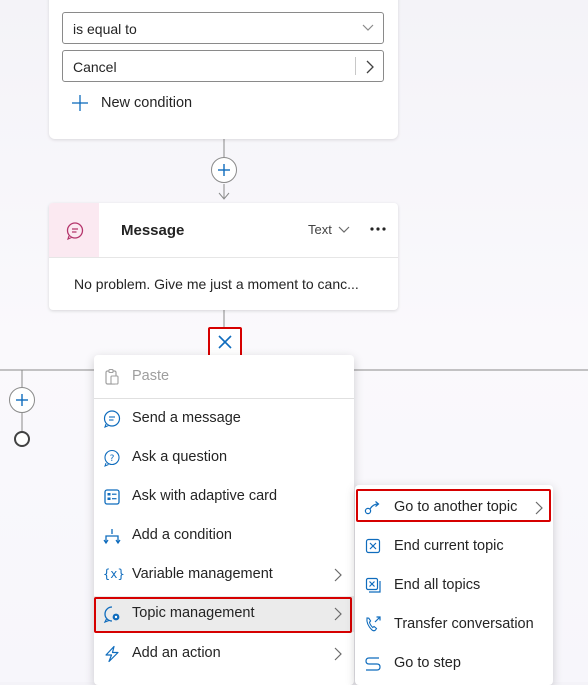  Describe the element at coordinates (112, 654) in the screenshot. I see `action-icon` at that location.